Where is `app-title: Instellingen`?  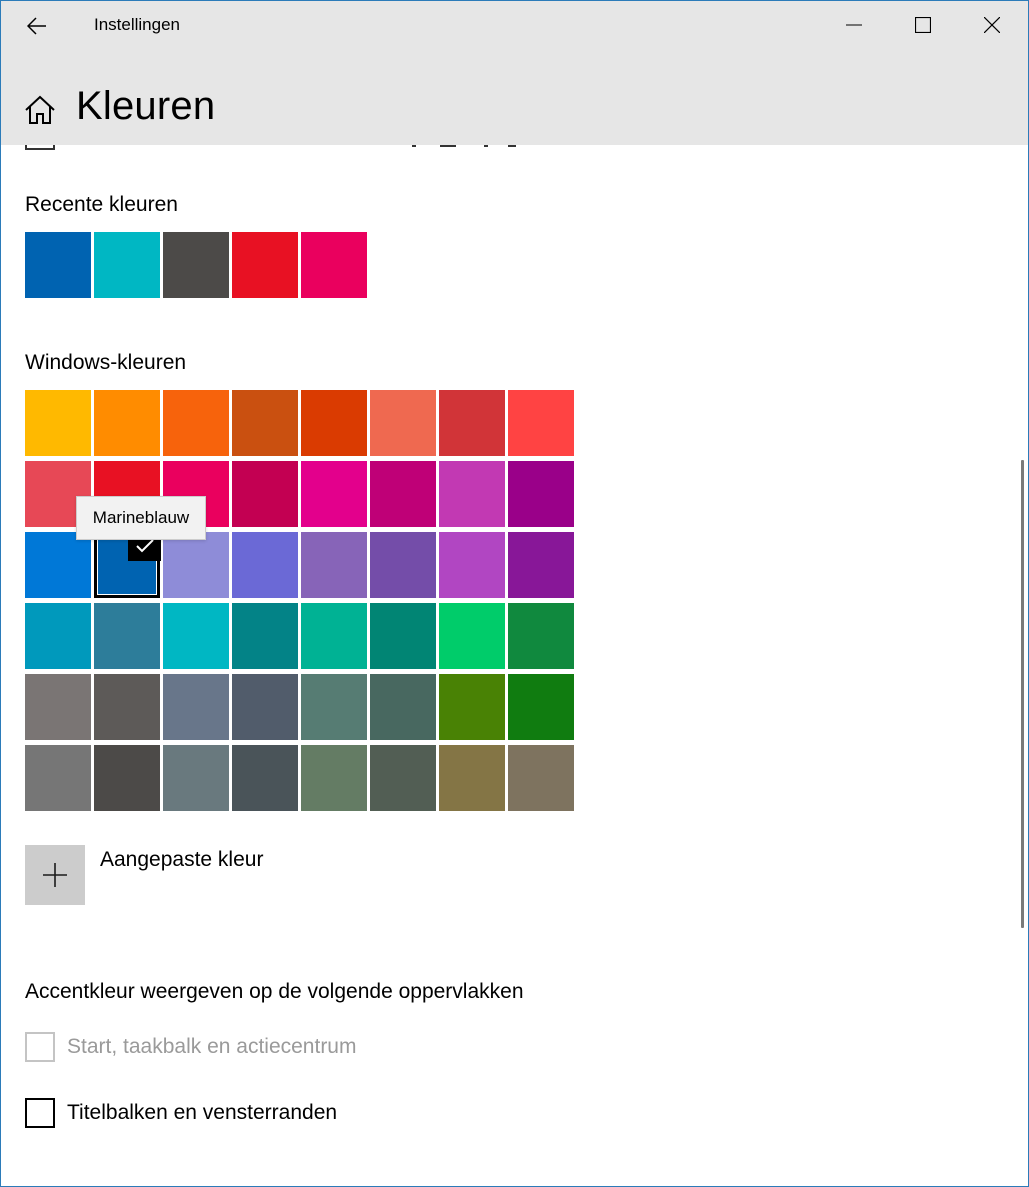 app-title: Instellingen is located at coordinates (137, 24).